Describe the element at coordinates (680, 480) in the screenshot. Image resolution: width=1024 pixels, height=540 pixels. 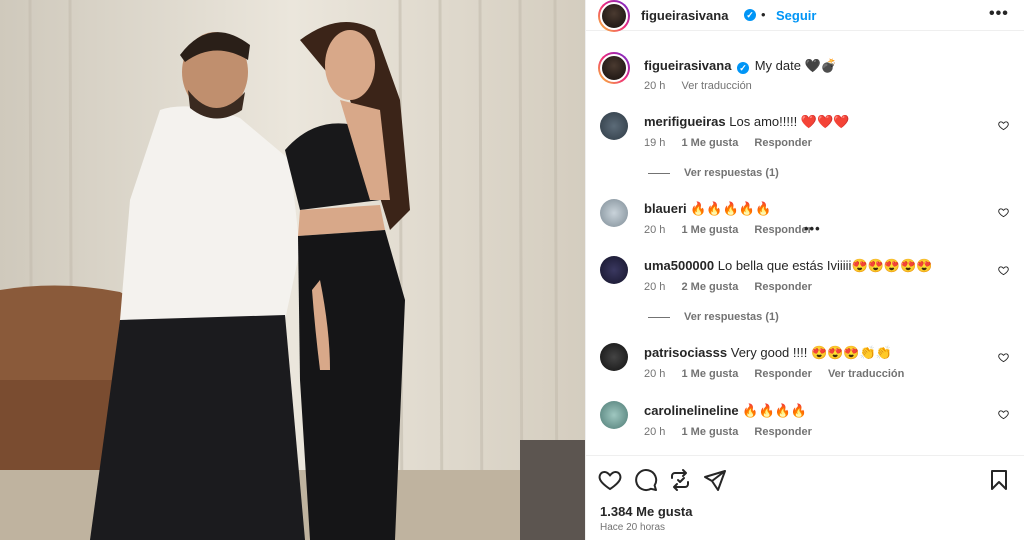
I see `repost-icon` at that location.